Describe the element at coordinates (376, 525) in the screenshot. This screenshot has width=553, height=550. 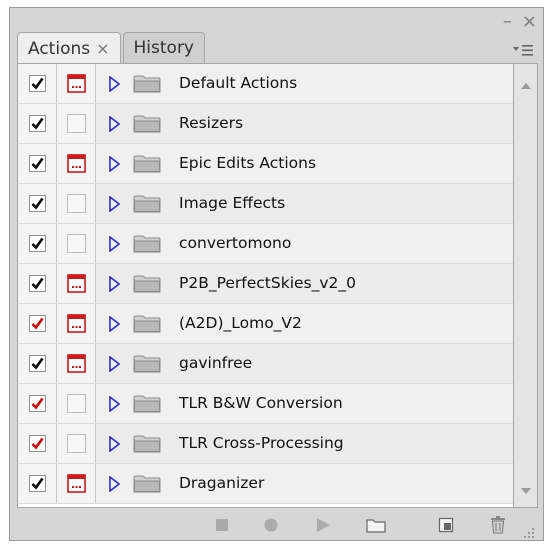
I see `new-set-button` at that location.